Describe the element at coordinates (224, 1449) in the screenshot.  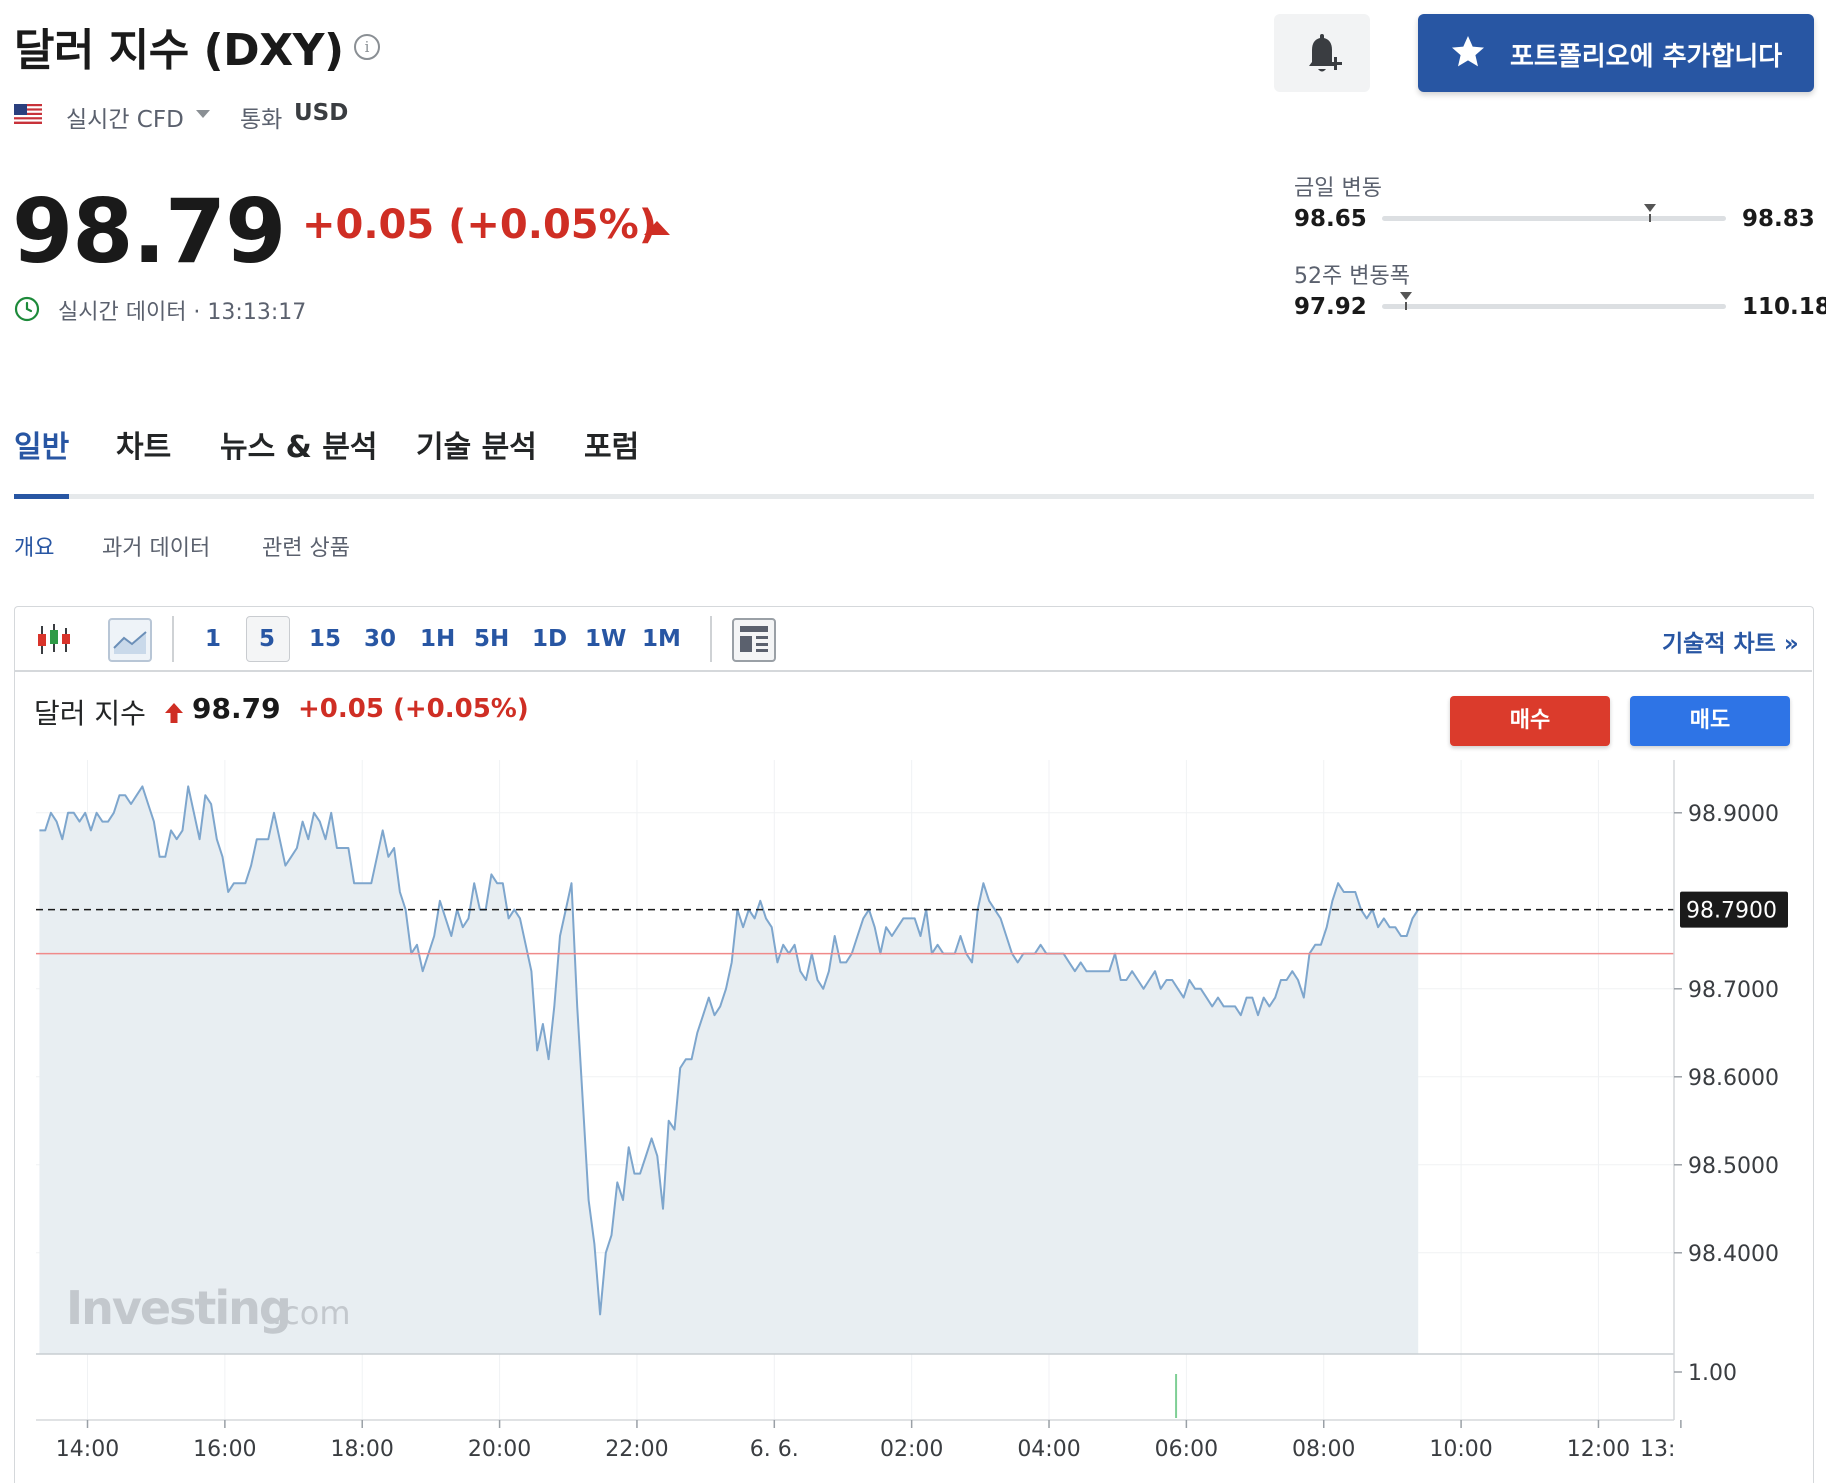
I see `x-tick-label: 16:00` at that location.